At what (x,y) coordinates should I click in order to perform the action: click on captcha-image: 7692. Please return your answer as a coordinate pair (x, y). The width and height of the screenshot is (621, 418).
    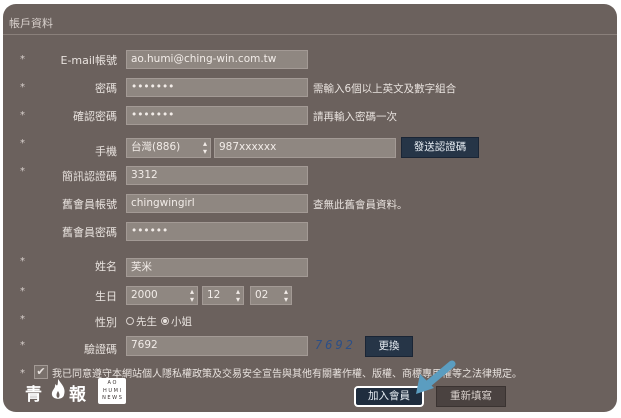
    Looking at the image, I should click on (335, 345).